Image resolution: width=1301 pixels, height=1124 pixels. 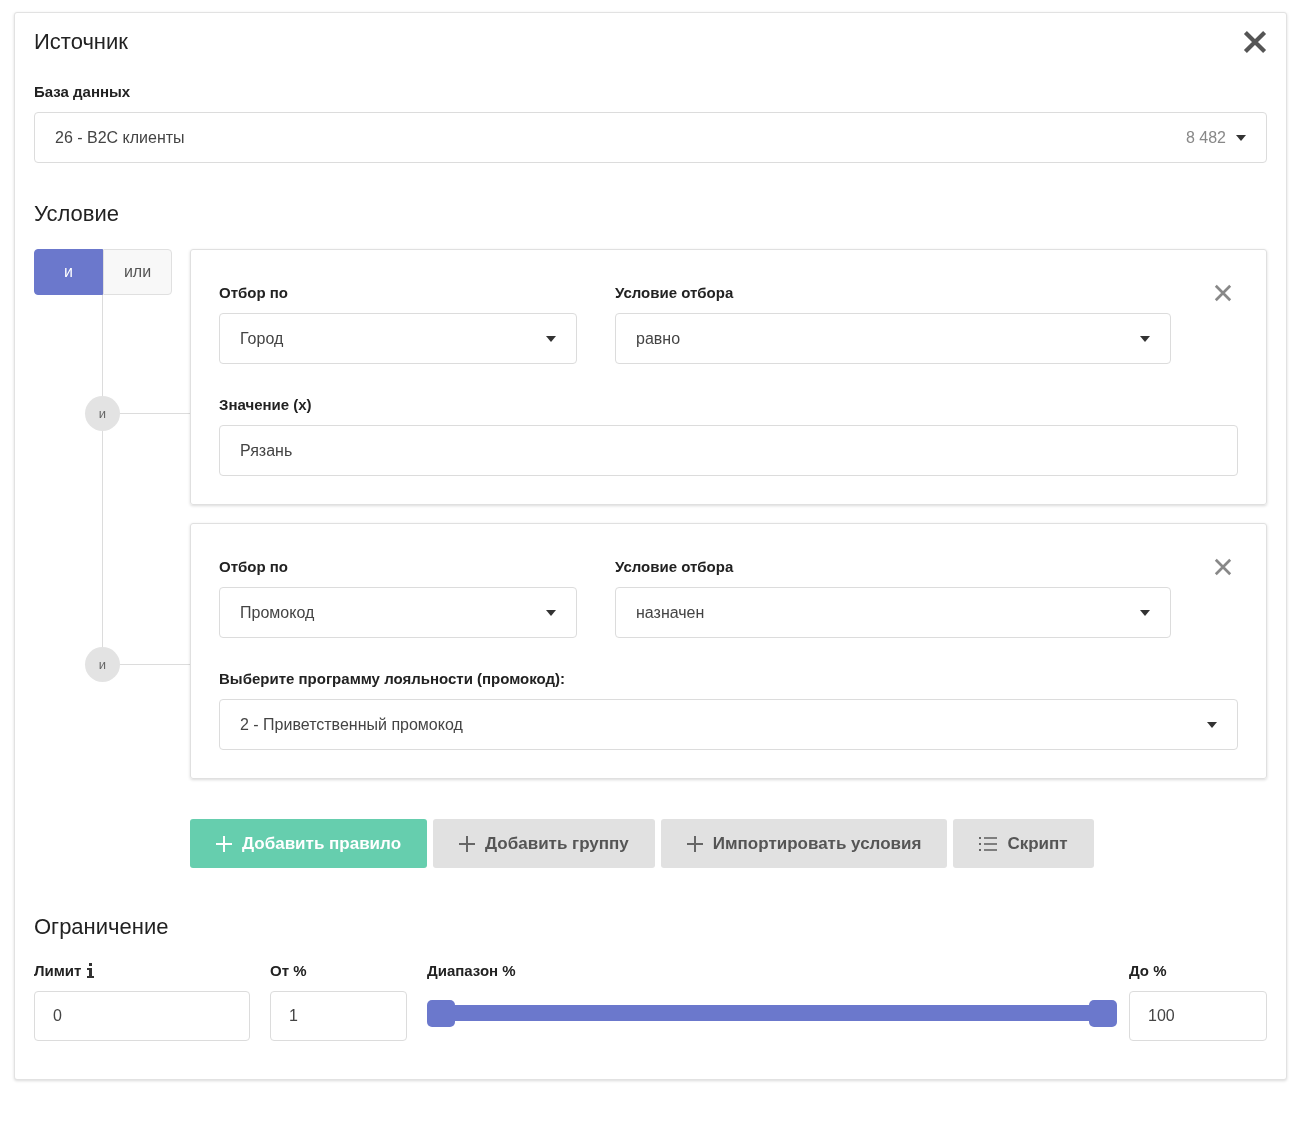 What do you see at coordinates (68, 272) in the screenshot?
I see `logic-tab: и` at bounding box center [68, 272].